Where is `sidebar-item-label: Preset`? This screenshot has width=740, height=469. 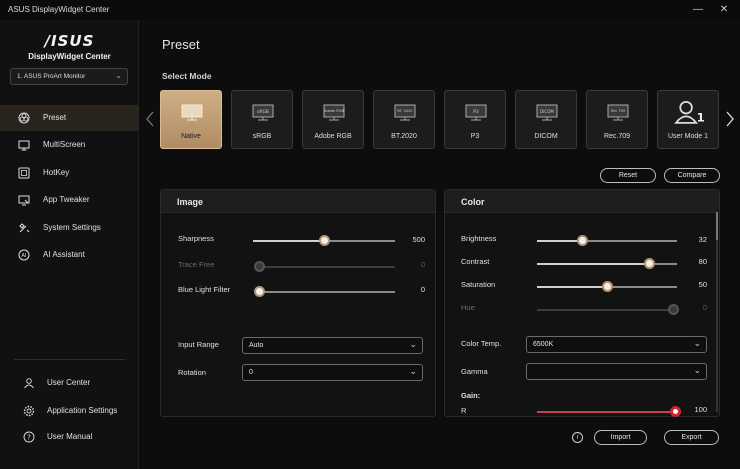
sidebar-item-label: Preset is located at coordinates (55, 117).